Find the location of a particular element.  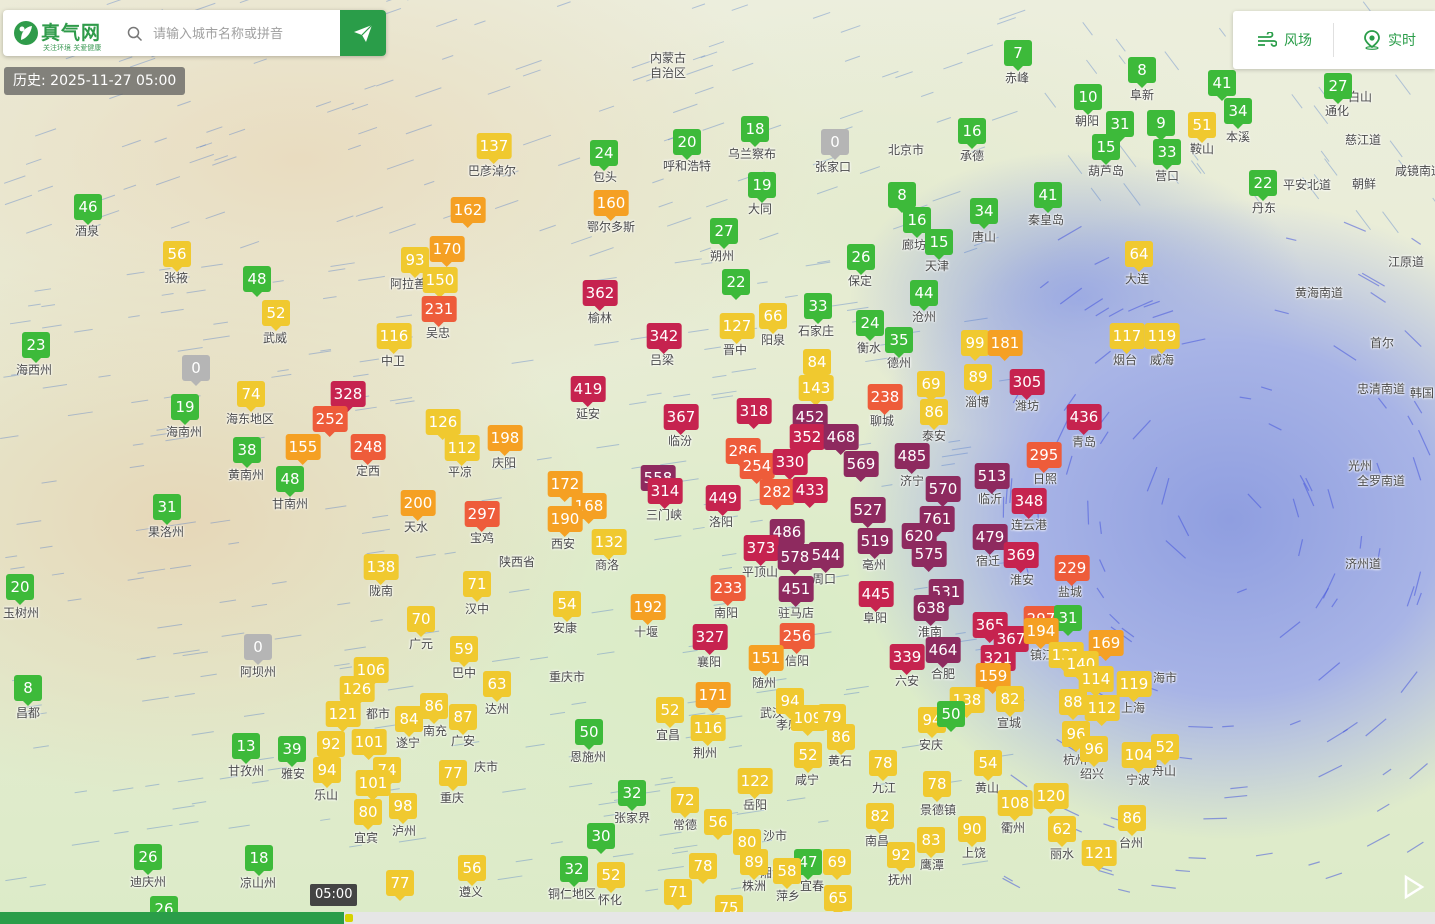

aqi-marker: 23 is located at coordinates (36, 347).